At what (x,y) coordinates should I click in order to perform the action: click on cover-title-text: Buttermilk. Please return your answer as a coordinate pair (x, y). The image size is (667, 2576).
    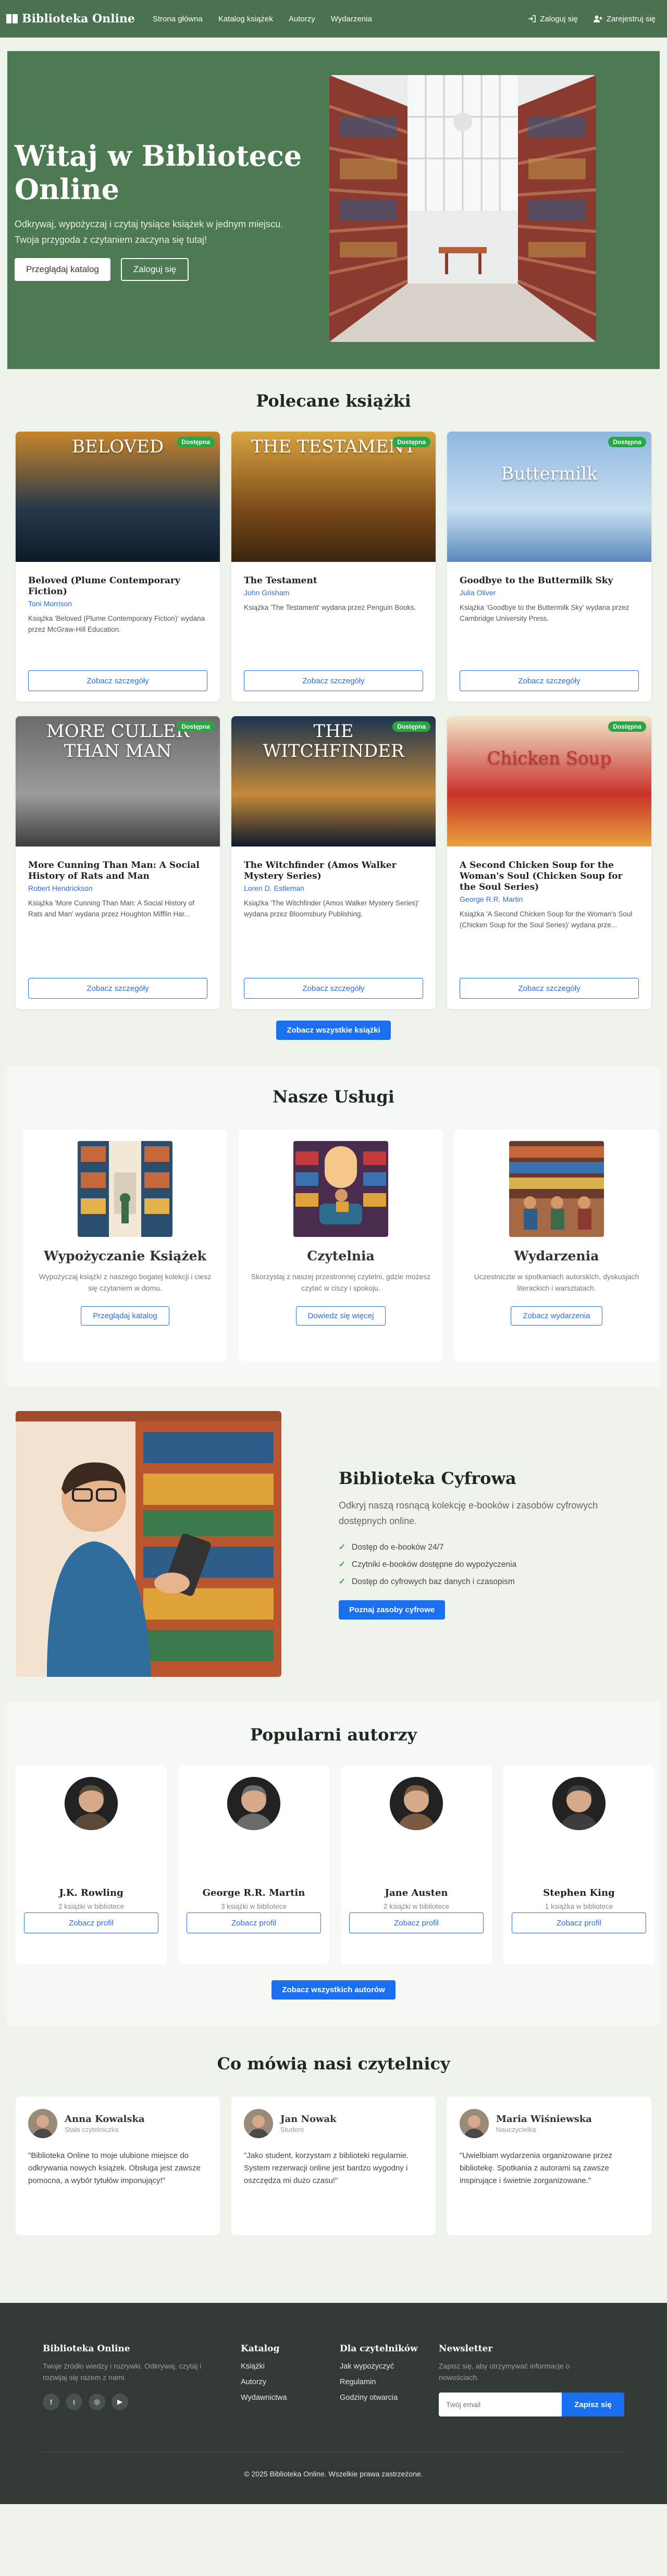
    Looking at the image, I should click on (549, 473).